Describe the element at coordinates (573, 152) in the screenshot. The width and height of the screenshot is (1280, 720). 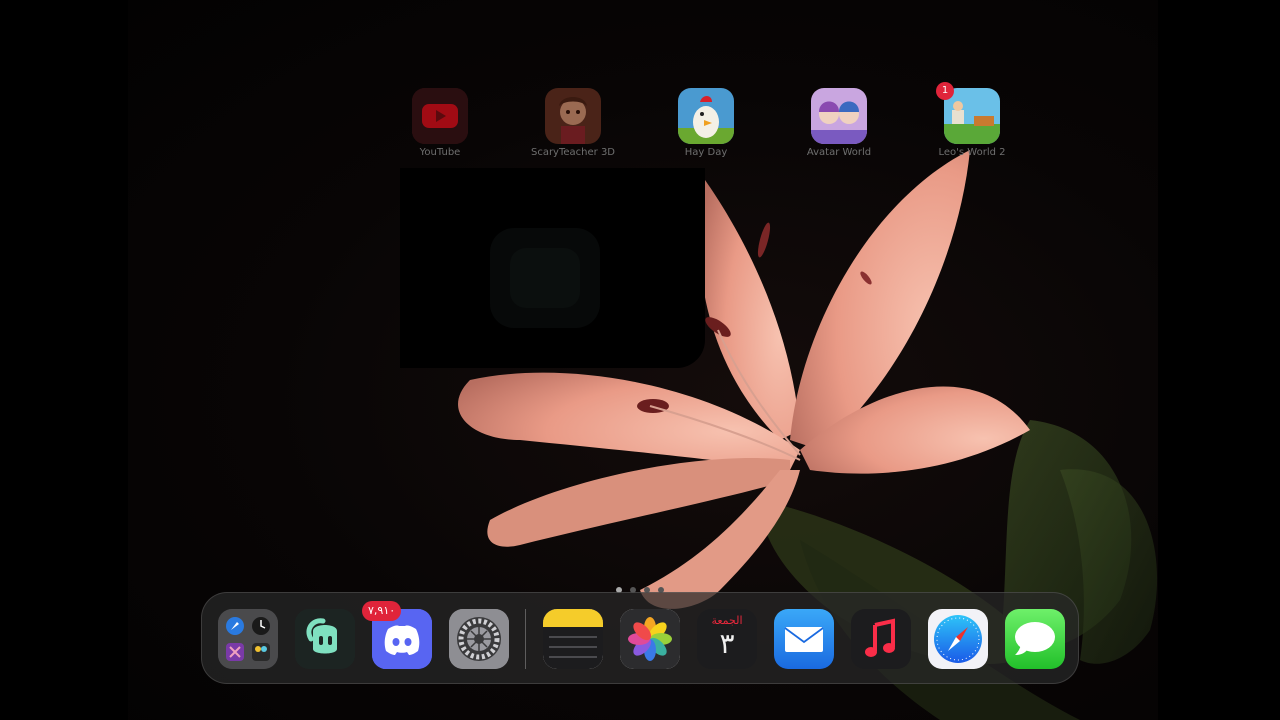
I see `app-label: ScaryTeacher 3D` at that location.